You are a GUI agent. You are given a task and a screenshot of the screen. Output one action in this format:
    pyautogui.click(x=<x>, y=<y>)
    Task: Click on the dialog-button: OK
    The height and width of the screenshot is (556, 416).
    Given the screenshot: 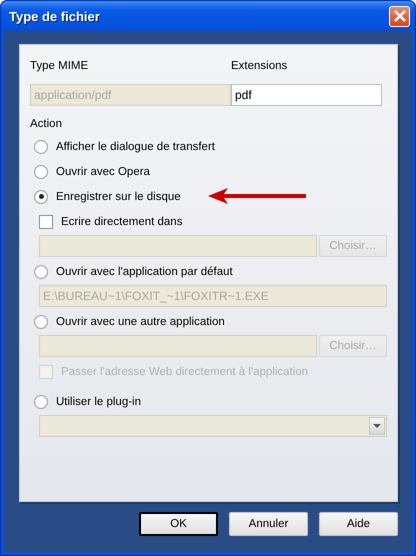 What is the action you would take?
    pyautogui.click(x=178, y=524)
    